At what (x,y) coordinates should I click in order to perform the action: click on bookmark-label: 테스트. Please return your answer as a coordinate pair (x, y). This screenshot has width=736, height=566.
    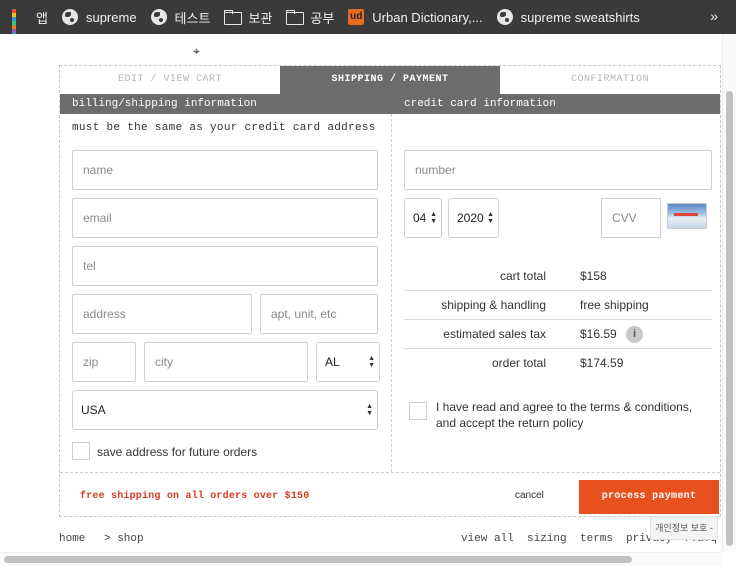
    Looking at the image, I should click on (192, 18).